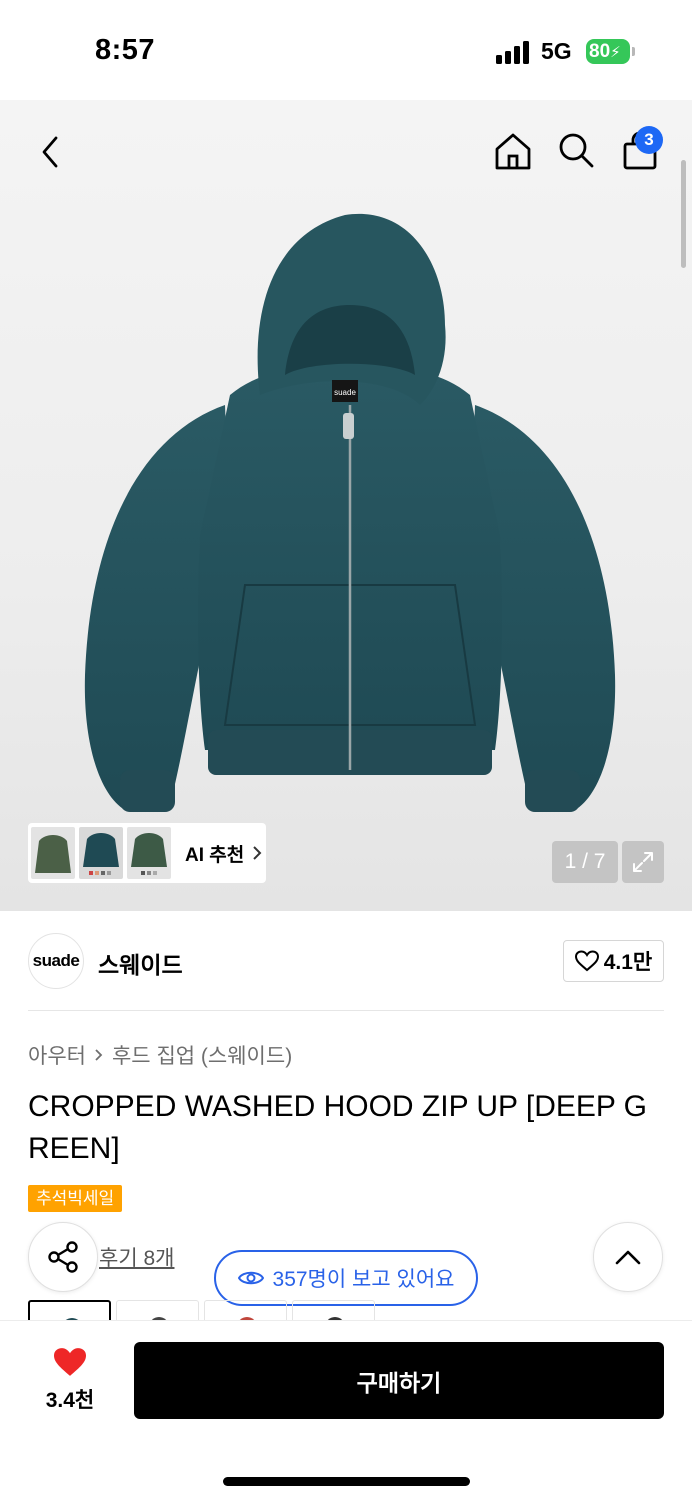 The width and height of the screenshot is (692, 1500). I want to click on home-indicator, so click(346, 1481).